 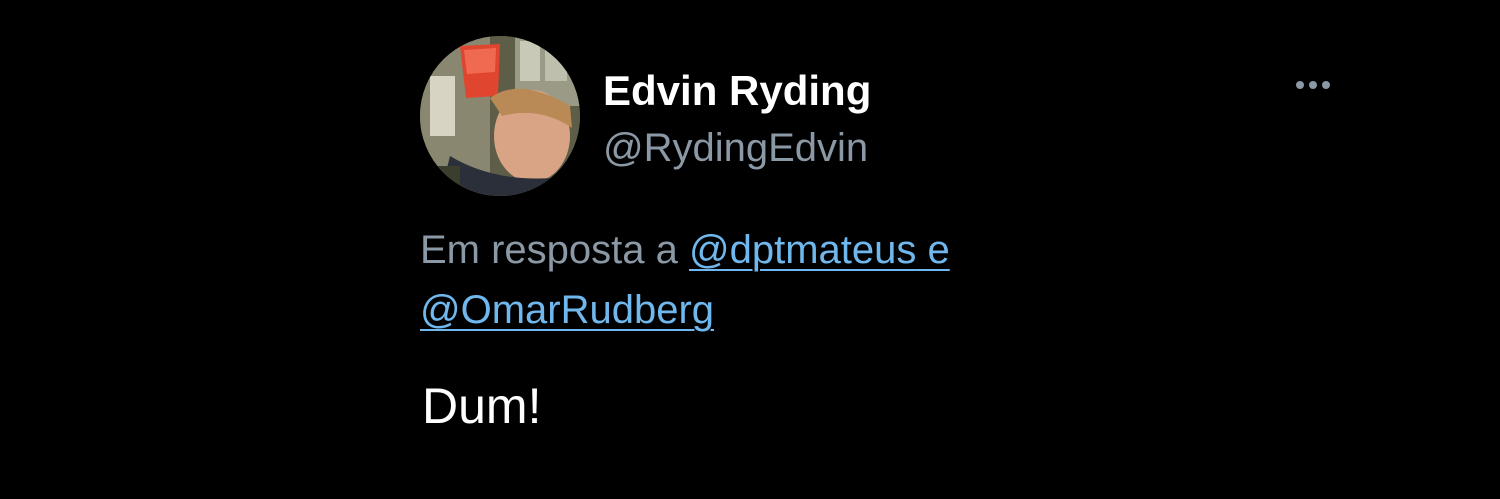 I want to click on mention-link-omarrudberg: @OmarRudberg, so click(x=567, y=310).